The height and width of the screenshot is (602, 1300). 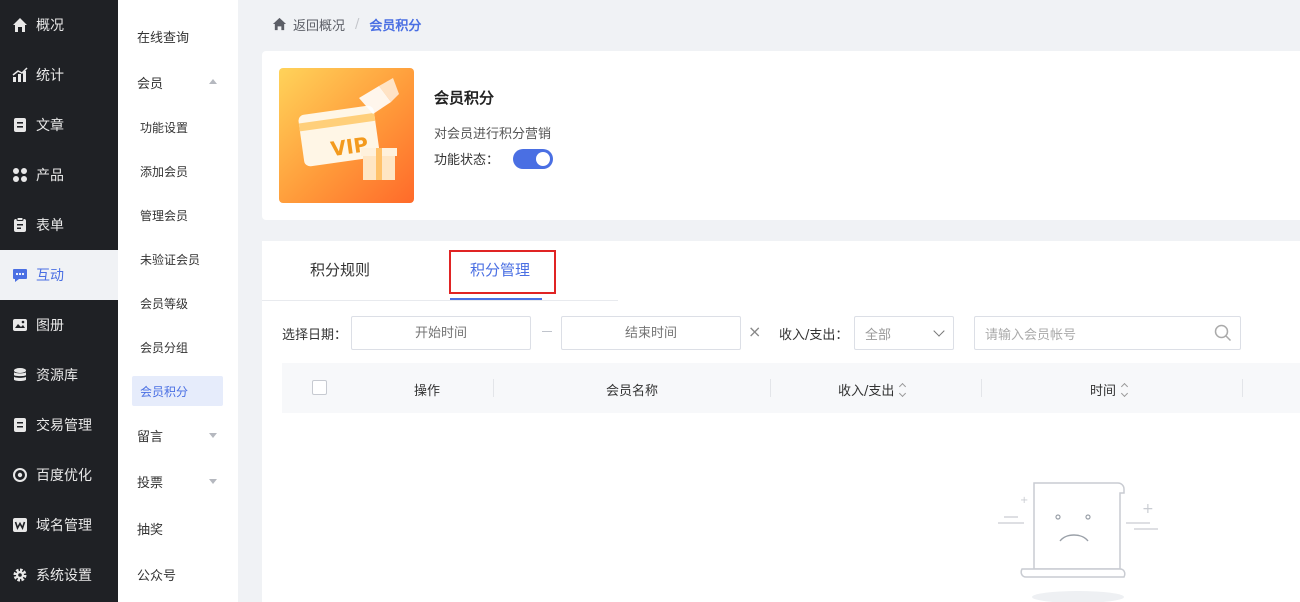 What do you see at coordinates (150, 530) in the screenshot?
I see `subnav-label: 抽奖` at bounding box center [150, 530].